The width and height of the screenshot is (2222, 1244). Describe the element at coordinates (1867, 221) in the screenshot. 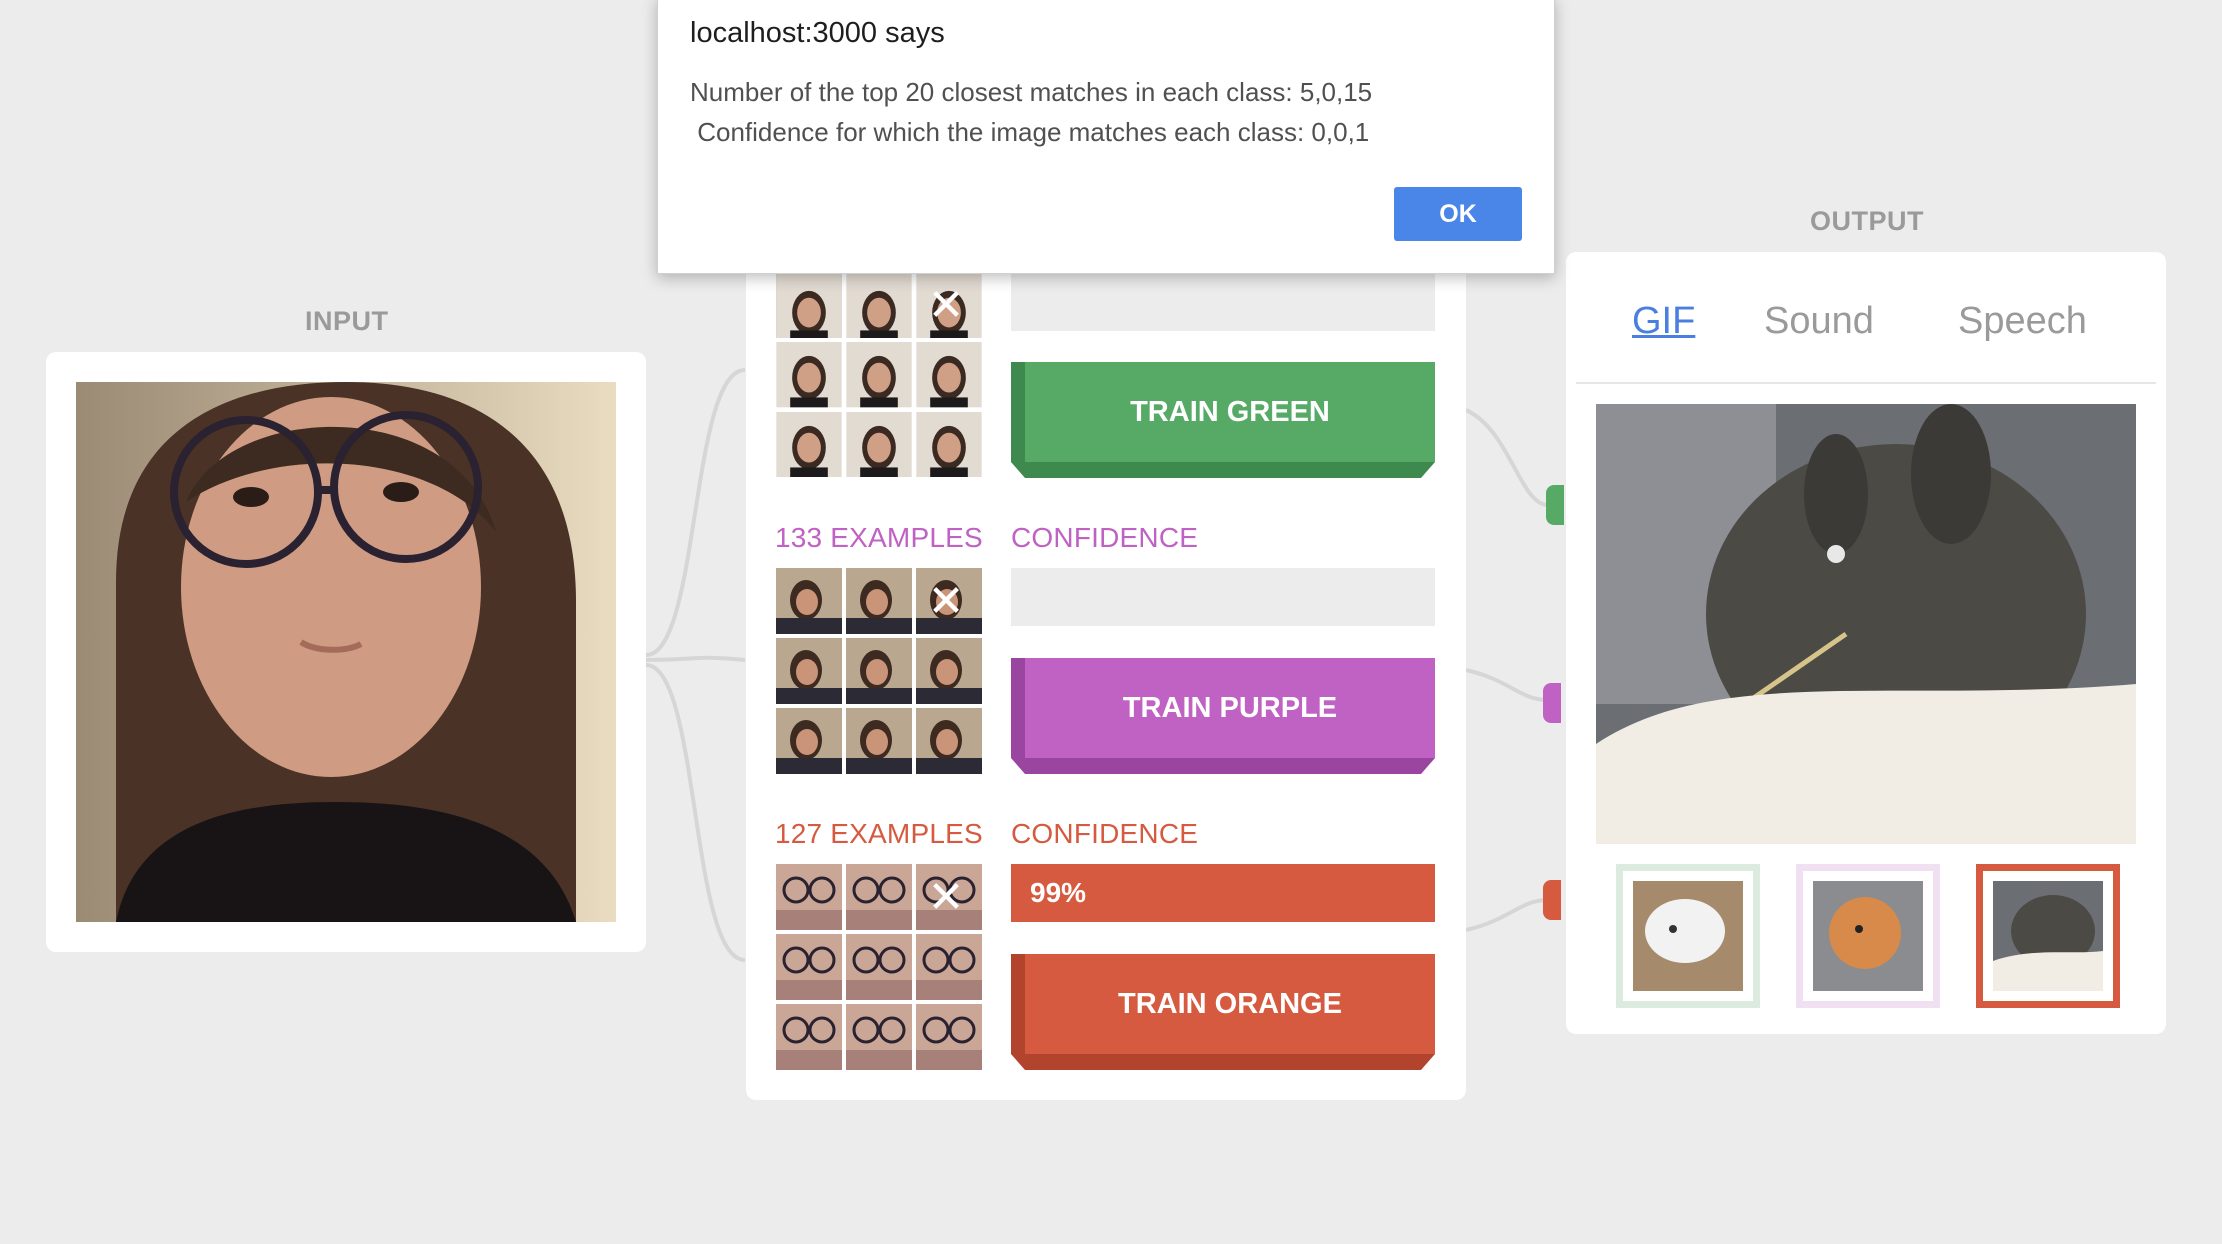

I see `output-section-title: OUTPUT` at that location.